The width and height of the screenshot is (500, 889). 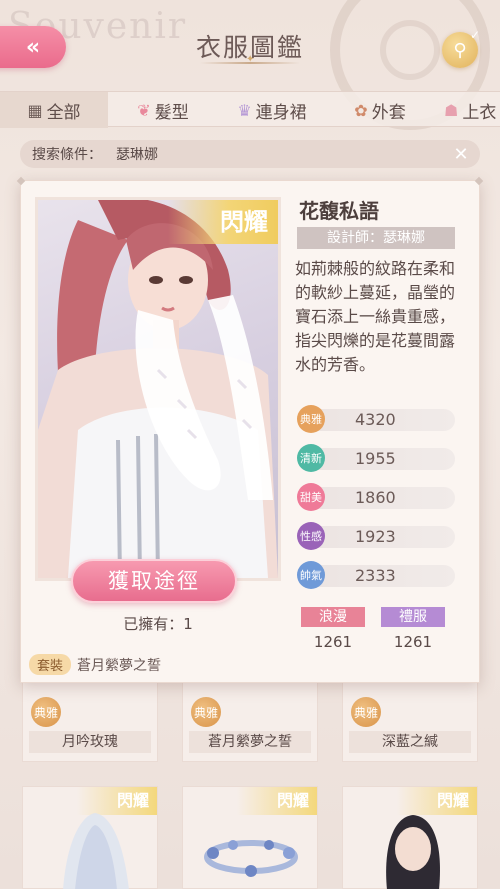 What do you see at coordinates (373, 629) in the screenshot?
I see `style-tags: 浪漫 1261 禮服 1261` at bounding box center [373, 629].